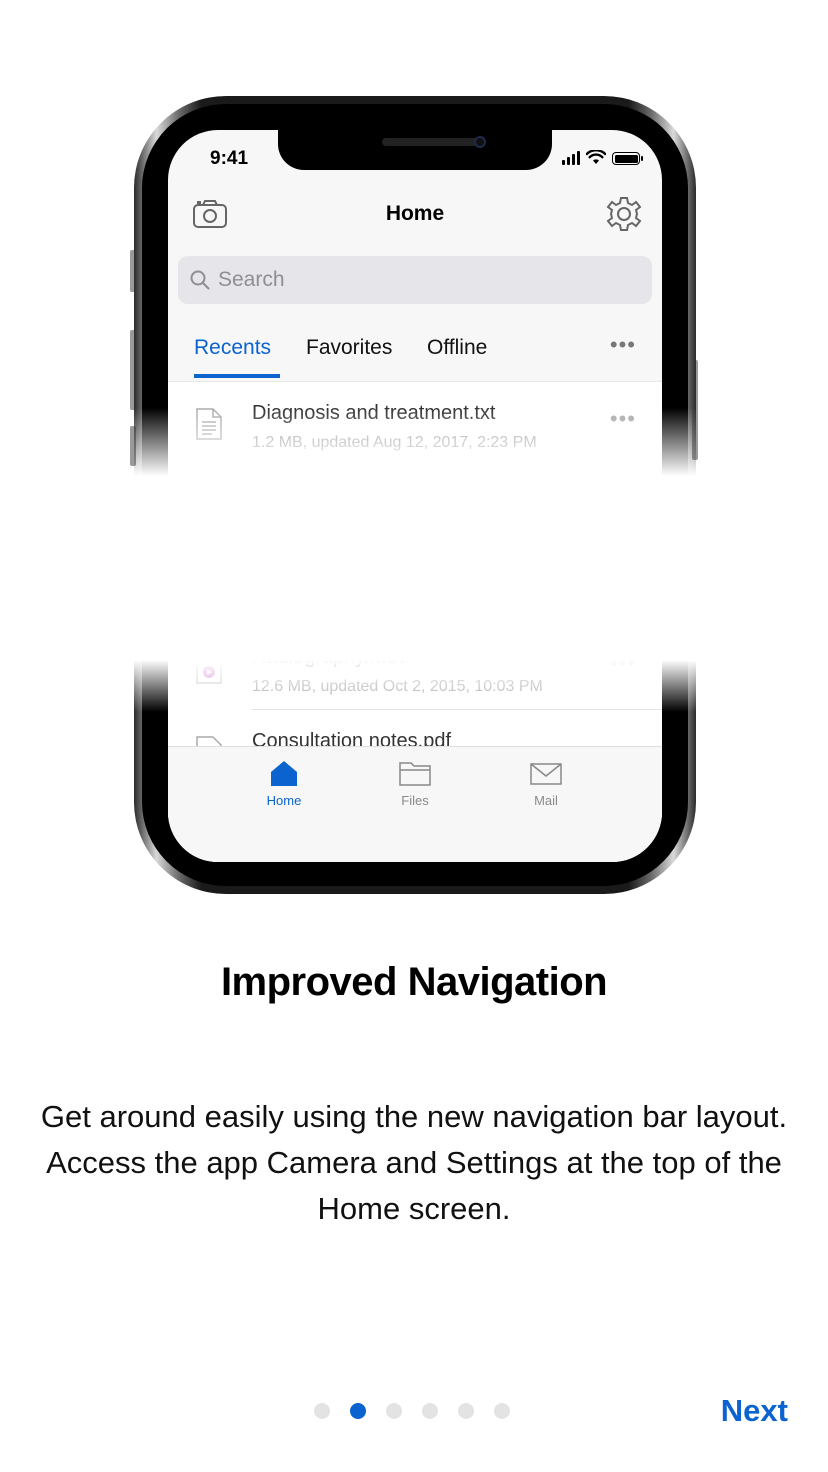 This screenshot has height=1472, width=828. What do you see at coordinates (229, 158) in the screenshot?
I see `status-time: 9:41` at bounding box center [229, 158].